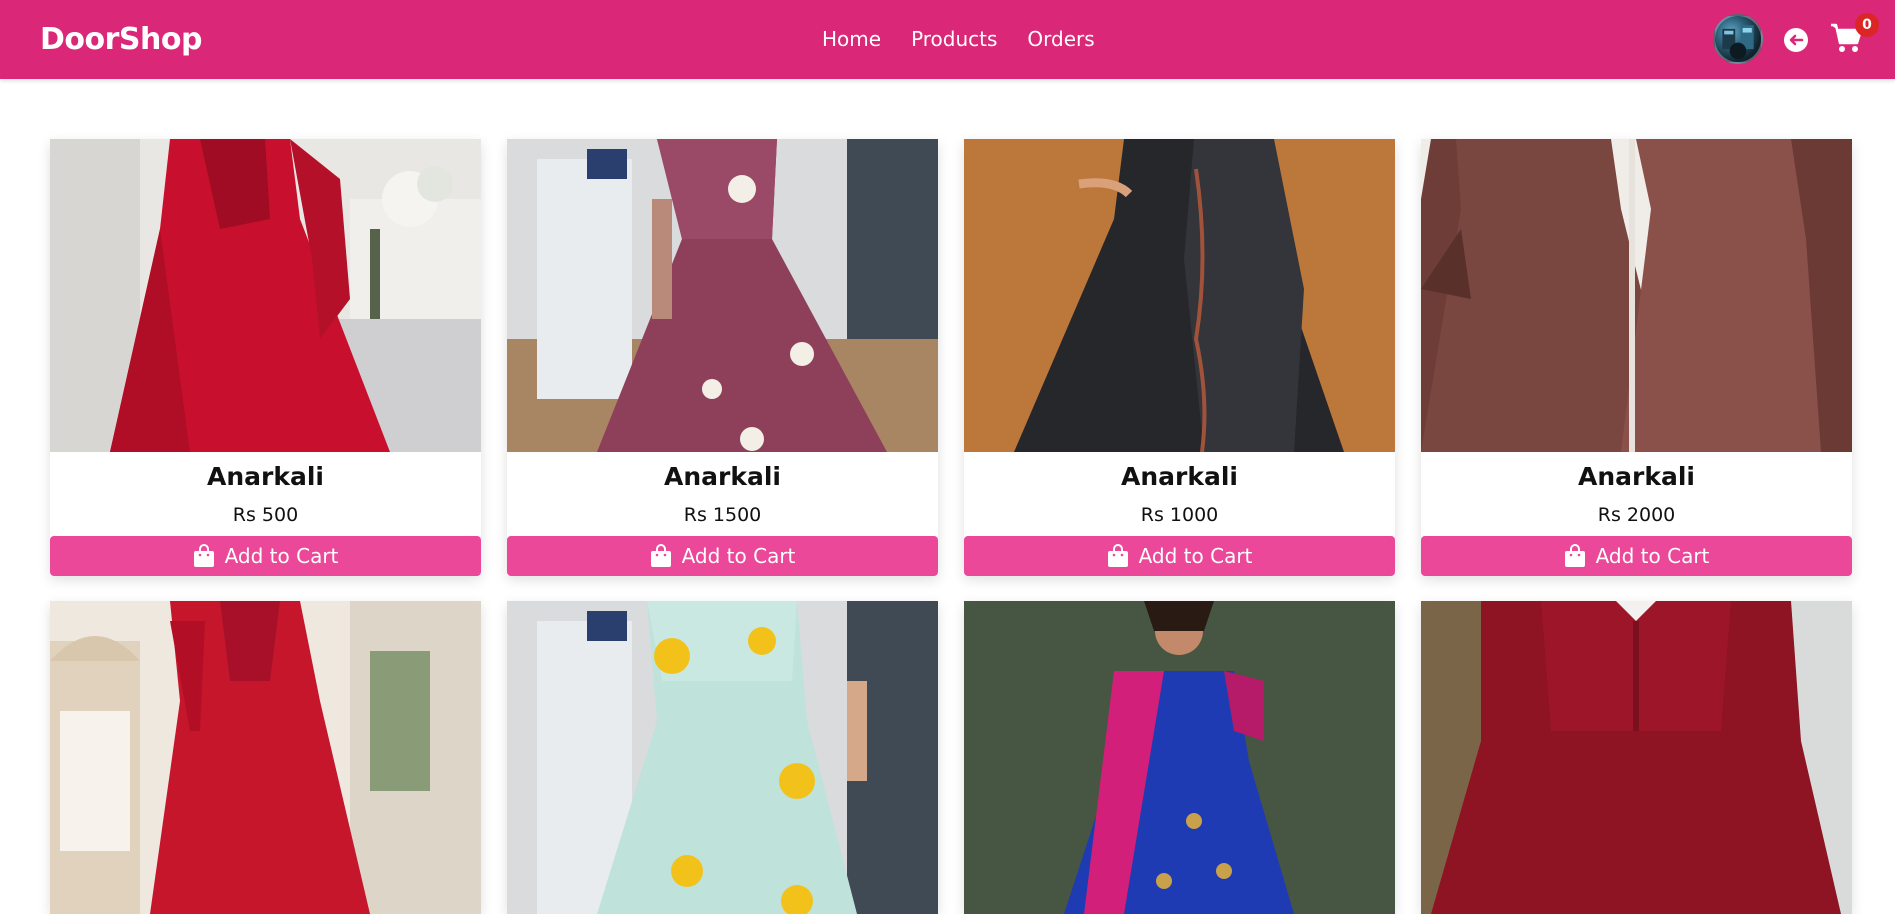 This screenshot has width=1895, height=914. I want to click on cart-count-badge: 0, so click(1867, 25).